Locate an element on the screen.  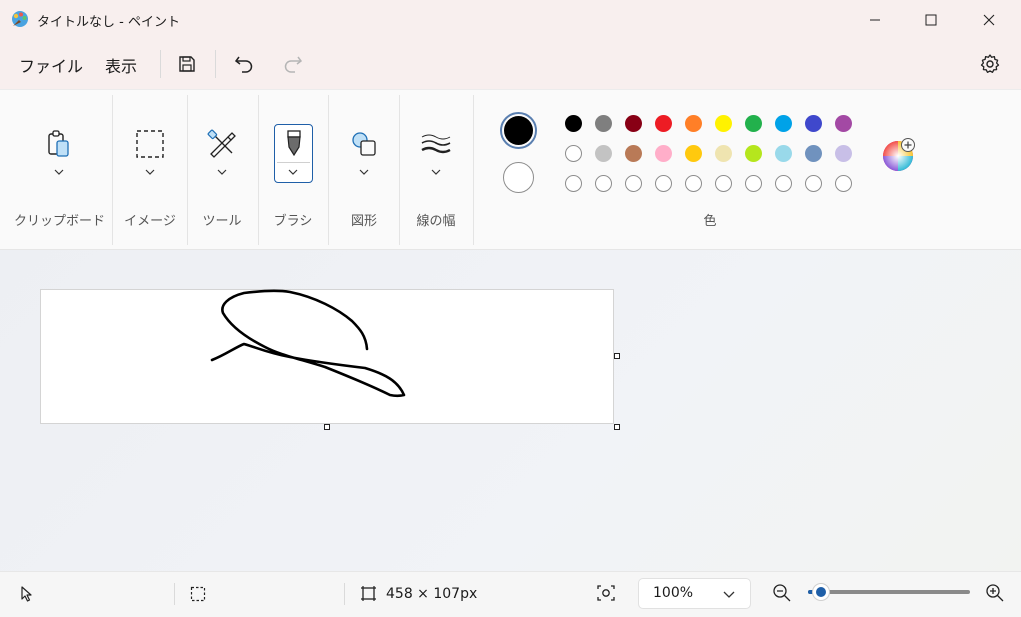
brush-icon is located at coordinates (294, 143).